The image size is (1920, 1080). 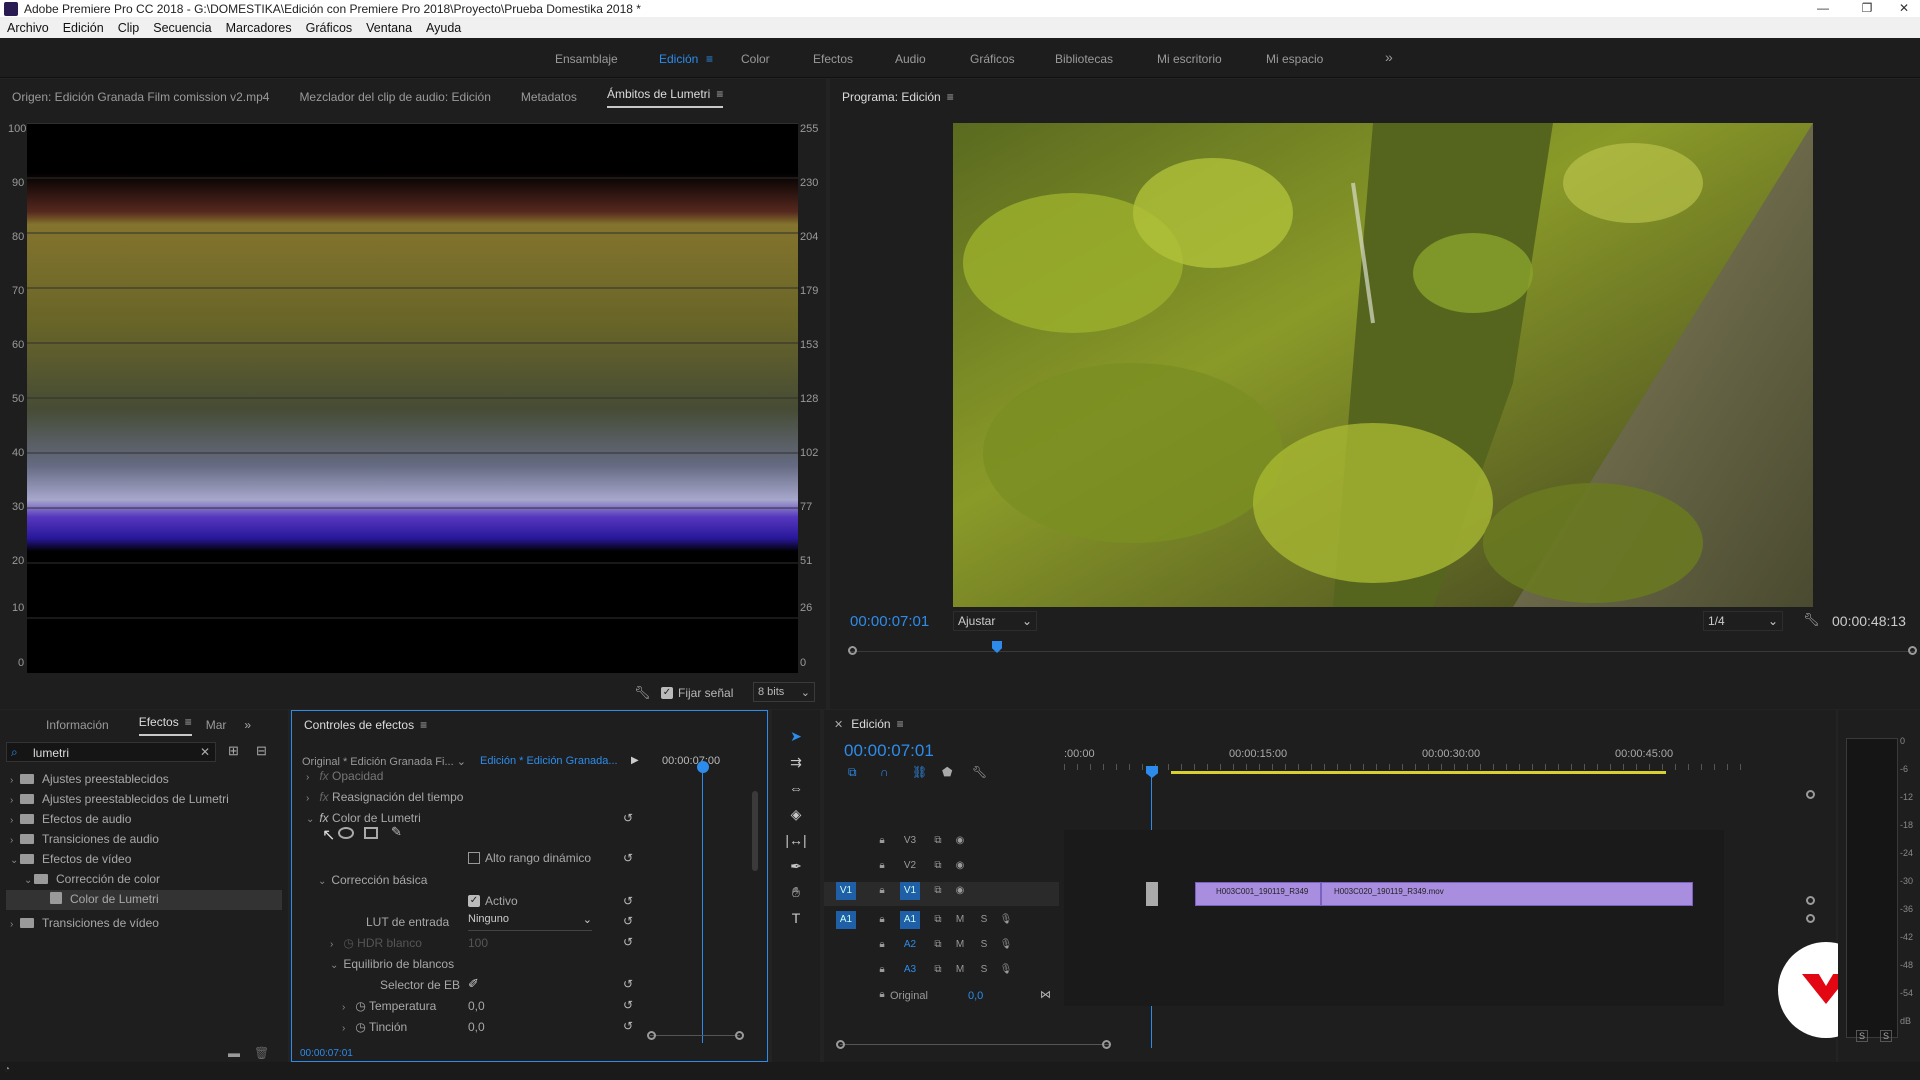 I want to click on hand-tool-icon: ✋︎, so click(x=796, y=895).